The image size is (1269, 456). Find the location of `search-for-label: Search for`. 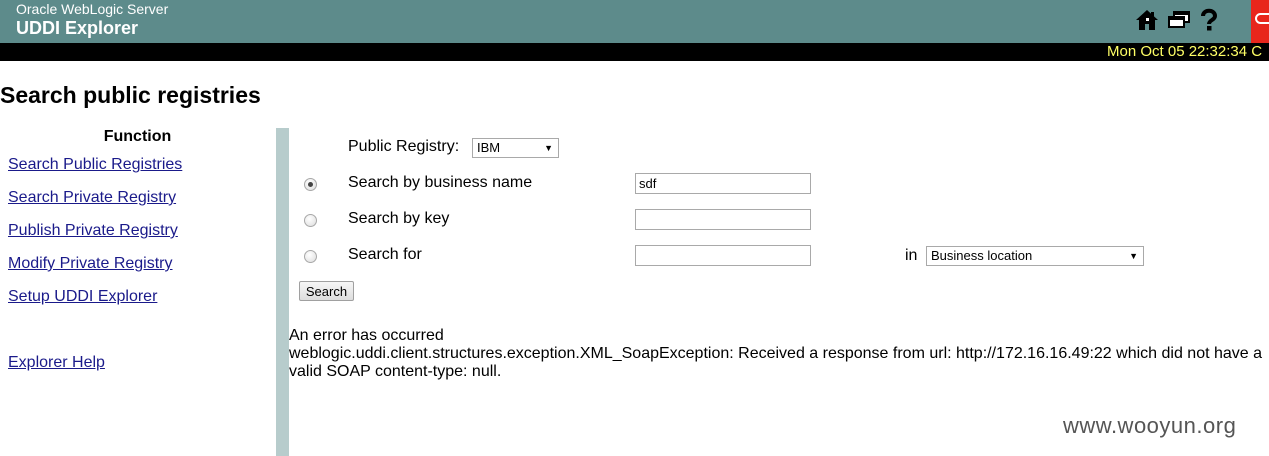

search-for-label: Search for is located at coordinates (385, 254).